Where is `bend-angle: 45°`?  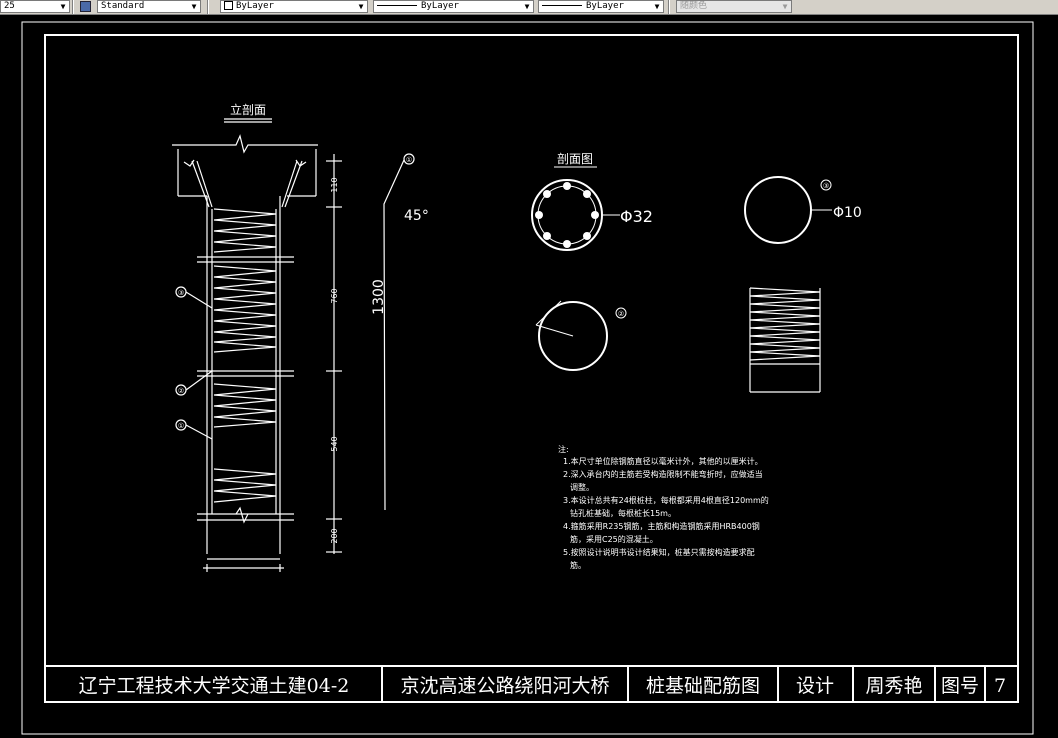
bend-angle: 45° is located at coordinates (416, 216).